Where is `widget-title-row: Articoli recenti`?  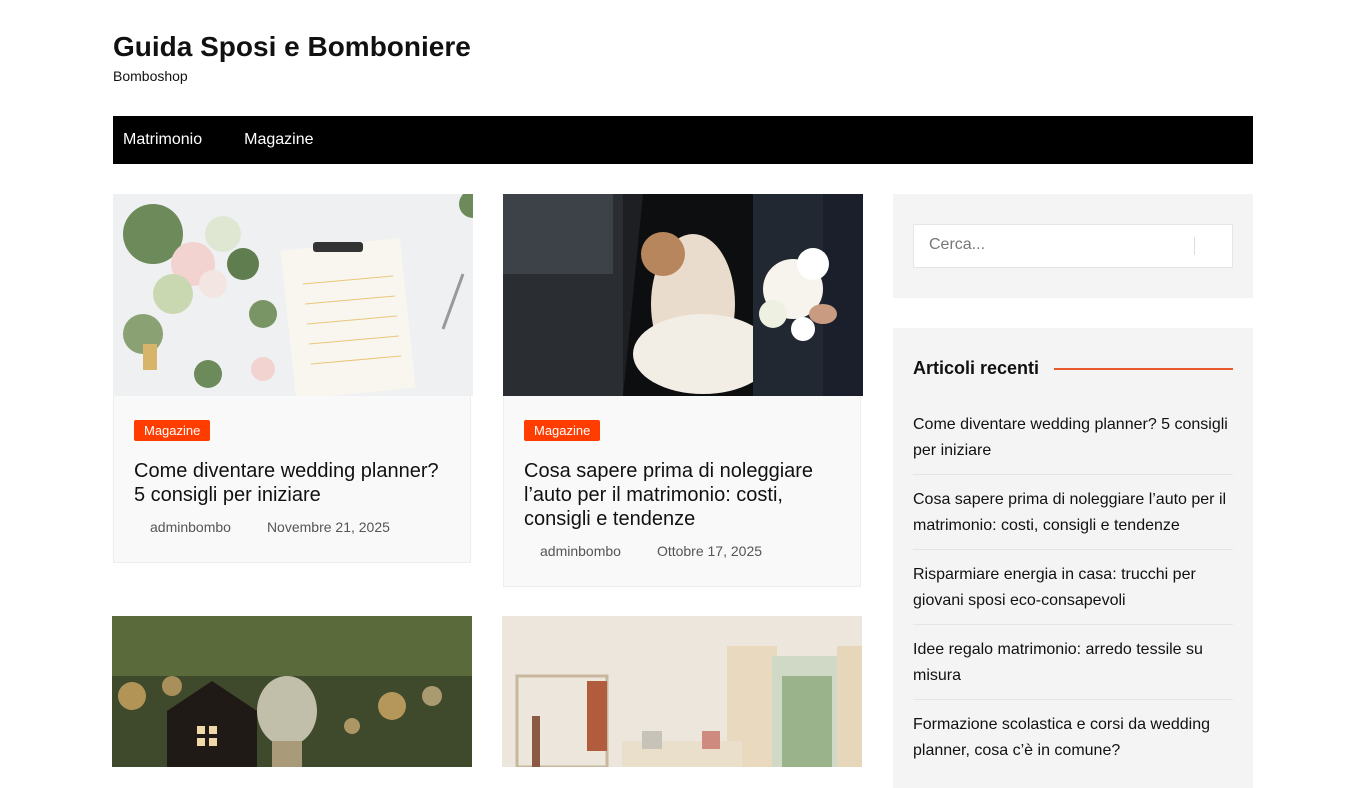 widget-title-row: Articoli recenti is located at coordinates (1073, 368).